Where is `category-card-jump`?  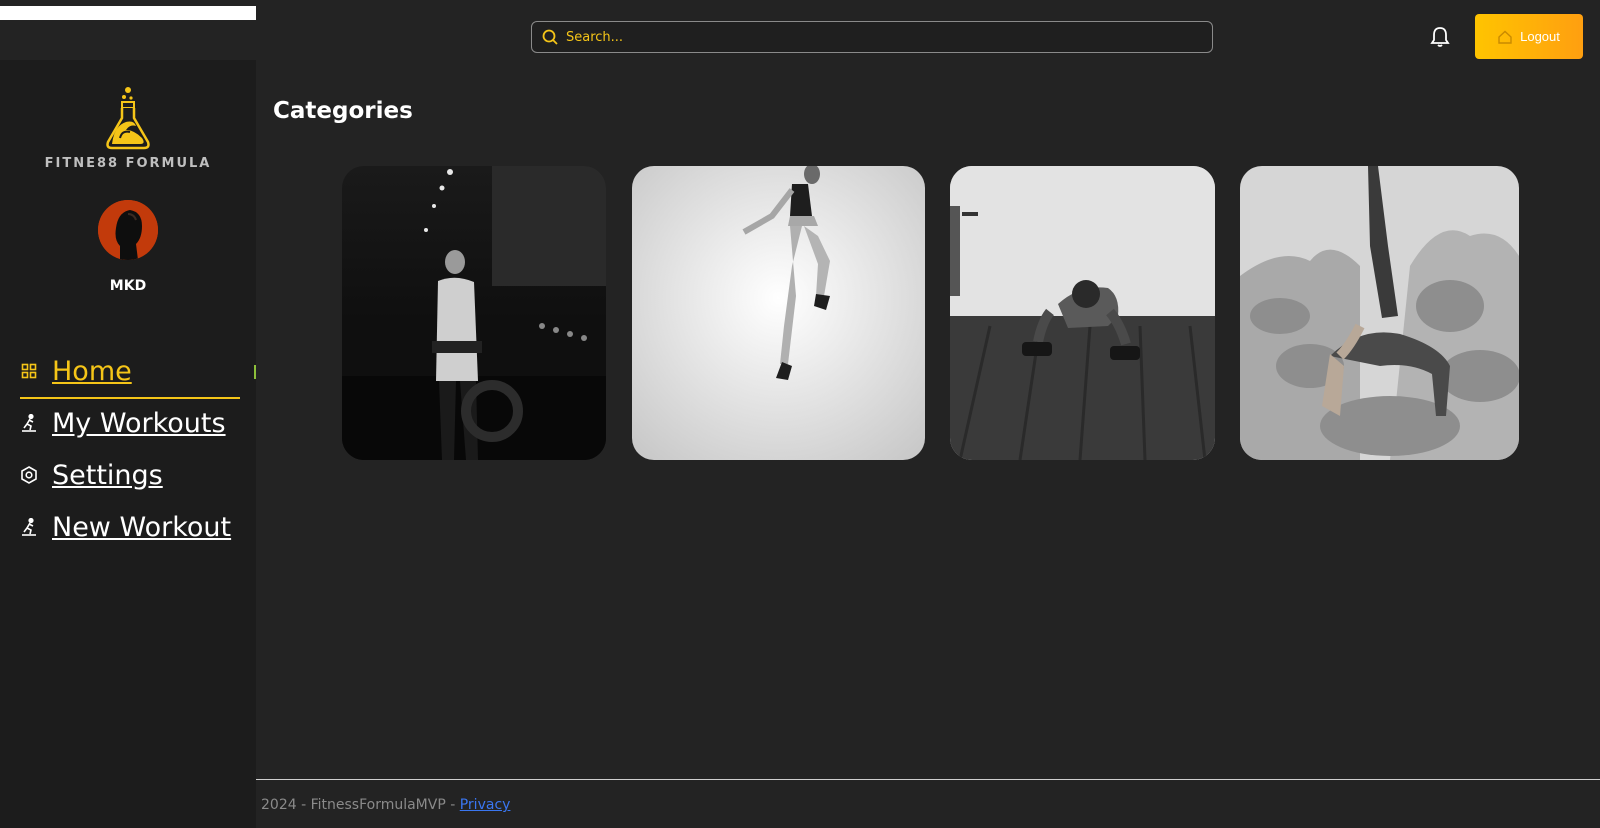 category-card-jump is located at coordinates (778, 313).